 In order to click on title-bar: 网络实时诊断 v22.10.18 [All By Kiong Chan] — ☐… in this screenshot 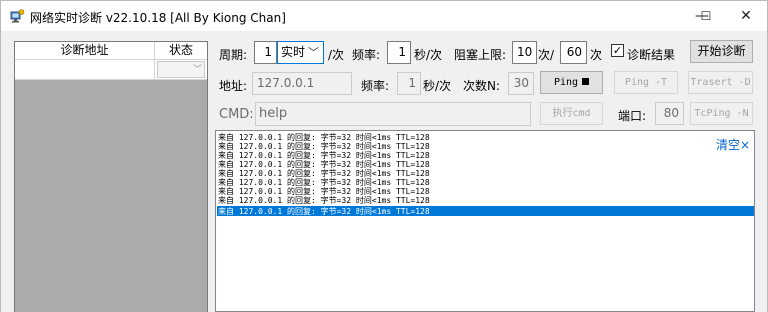, I will do `click(384, 15)`.